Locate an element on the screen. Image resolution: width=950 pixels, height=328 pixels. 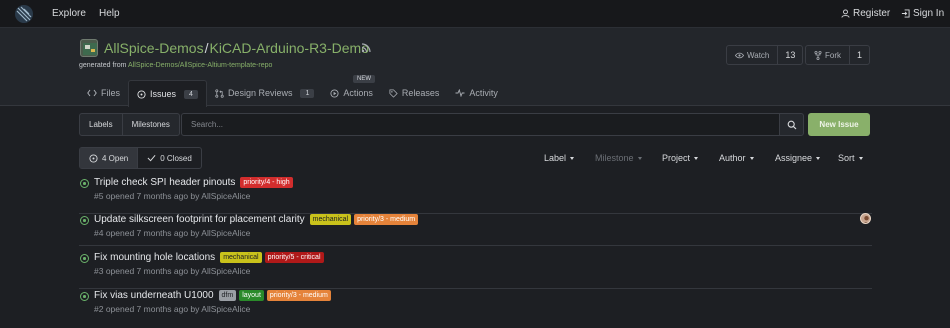
watch-button: Watch is located at coordinates (753, 55).